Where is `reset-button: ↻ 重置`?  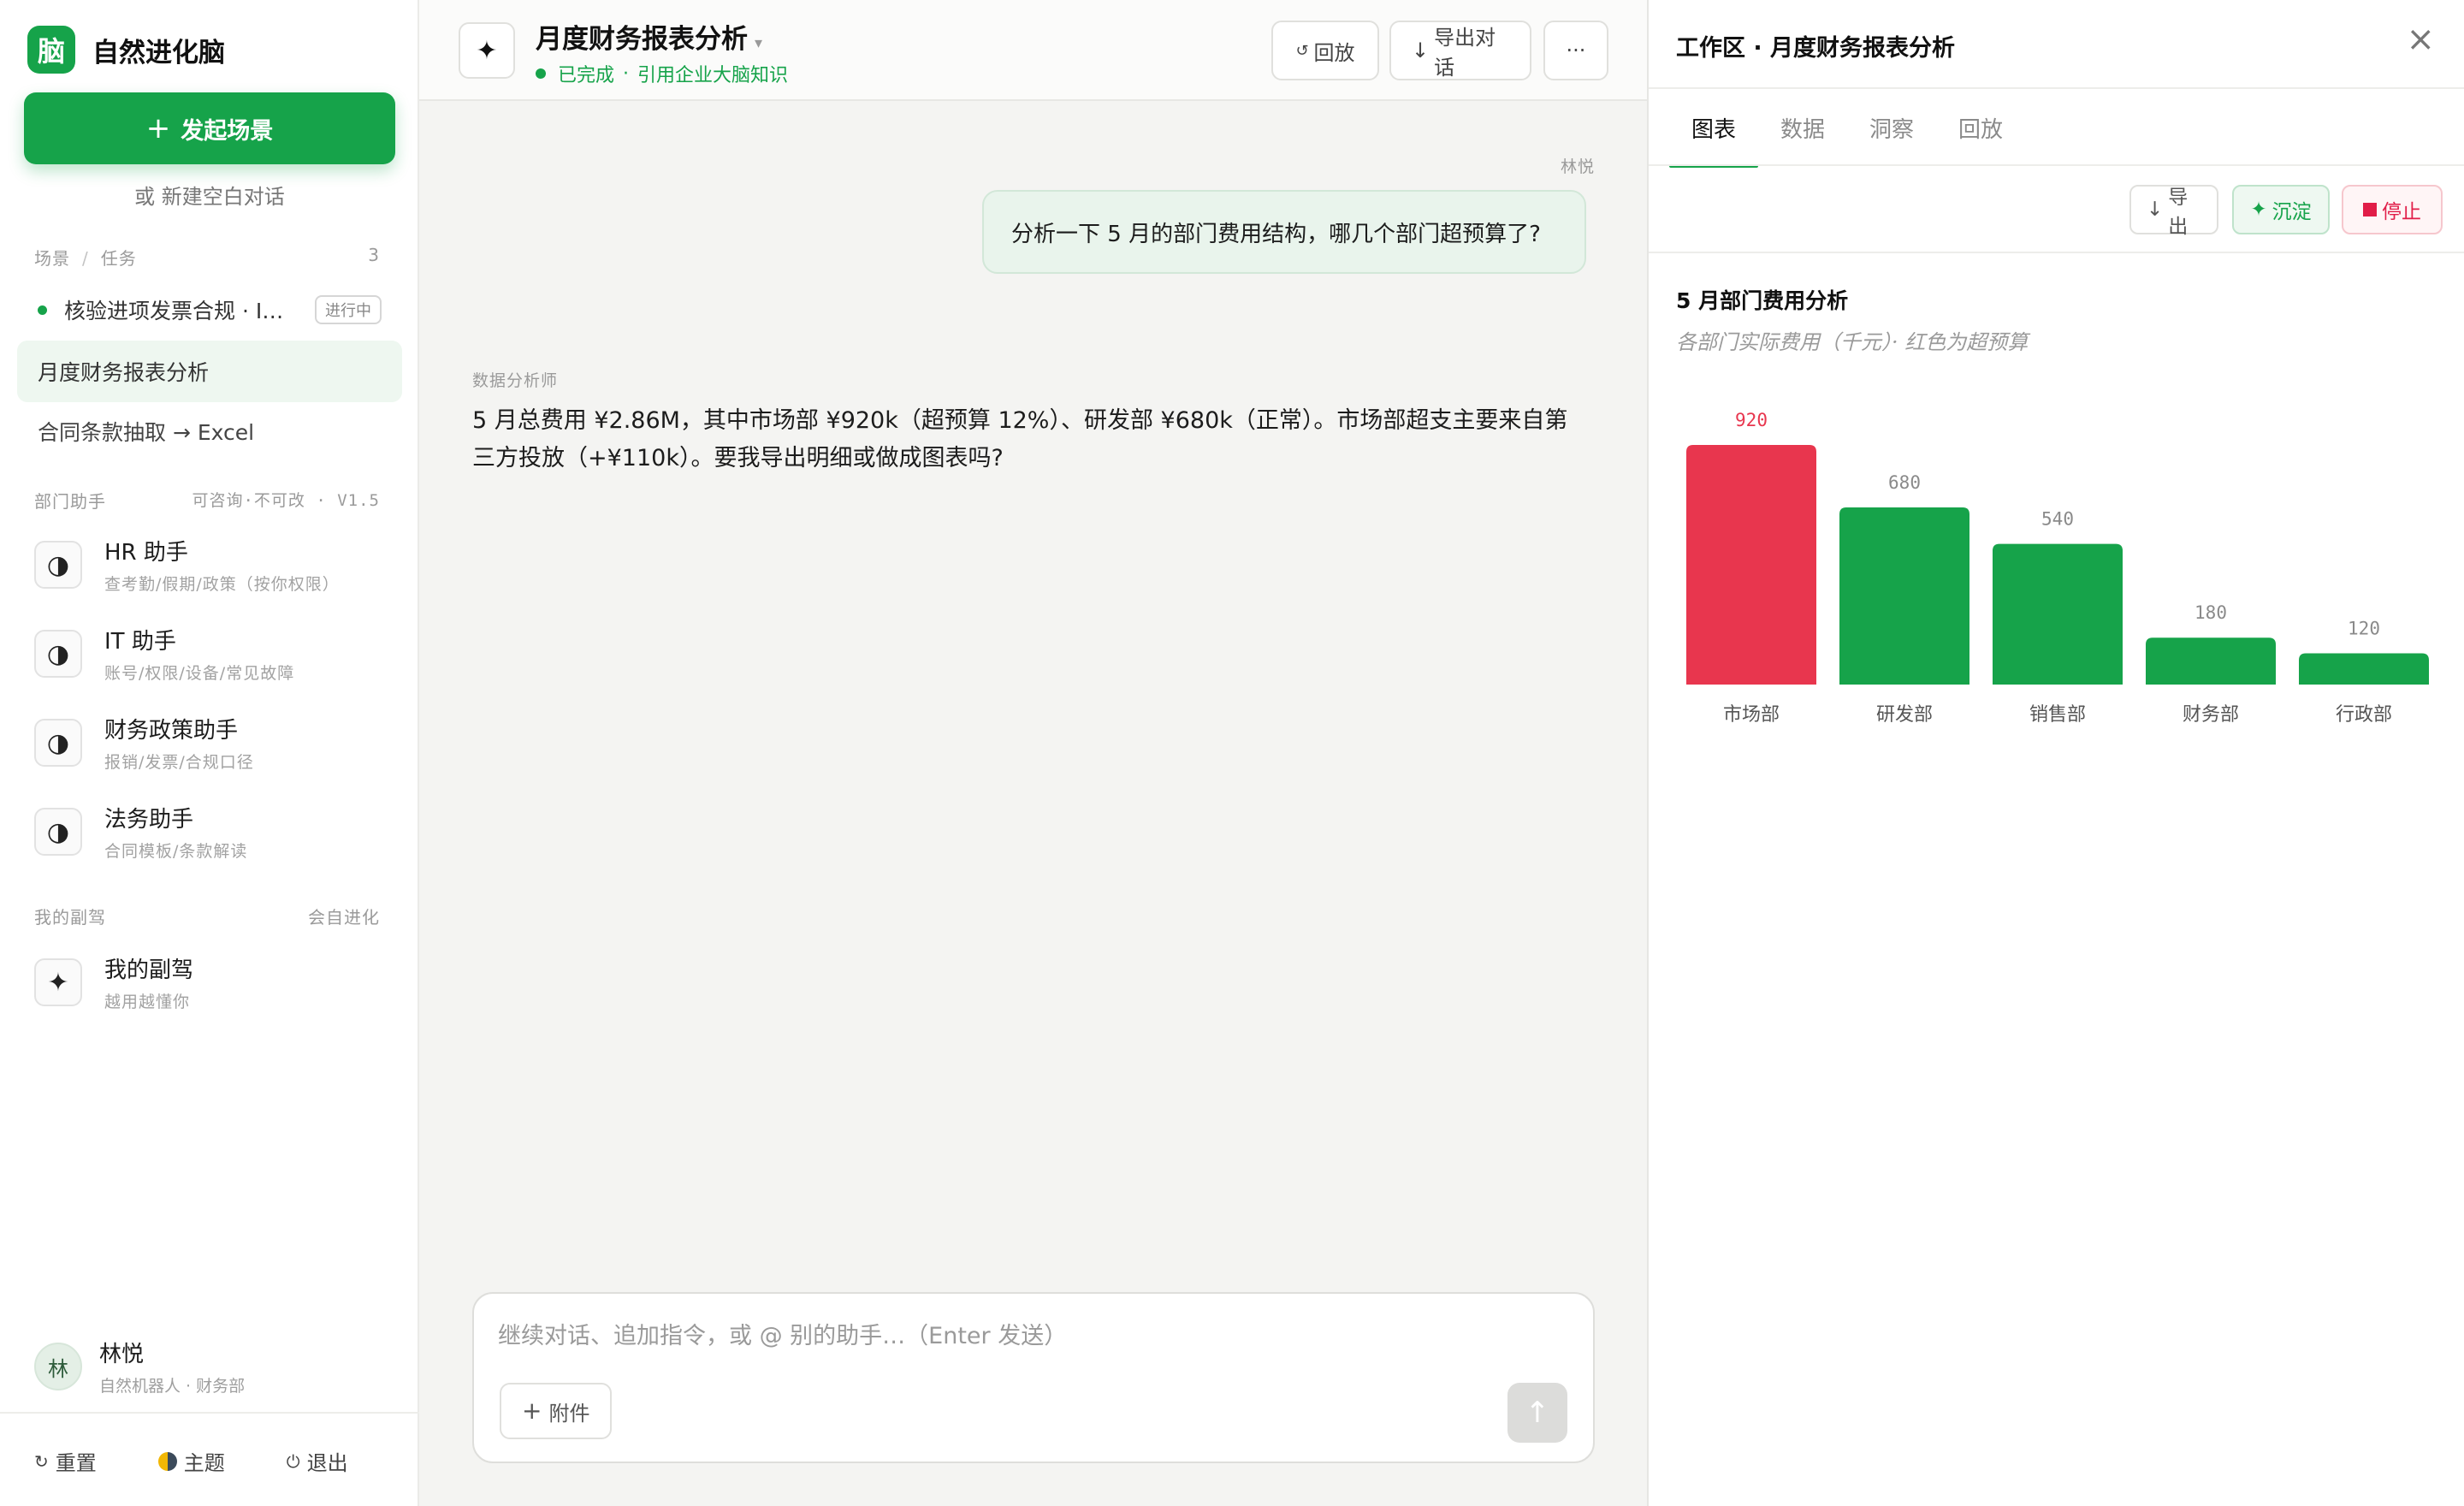 reset-button: ↻ 重置 is located at coordinates (65, 1461).